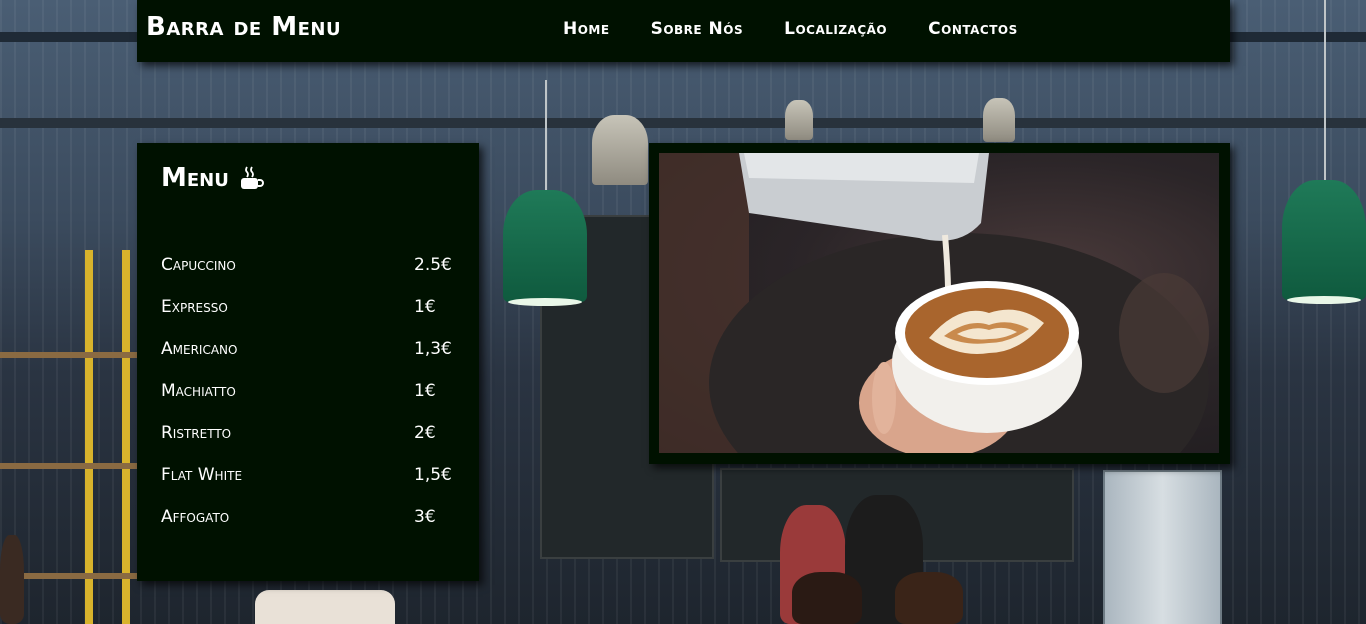 Image resolution: width=1366 pixels, height=624 pixels. I want to click on menu-title-text: Menu, so click(195, 178).